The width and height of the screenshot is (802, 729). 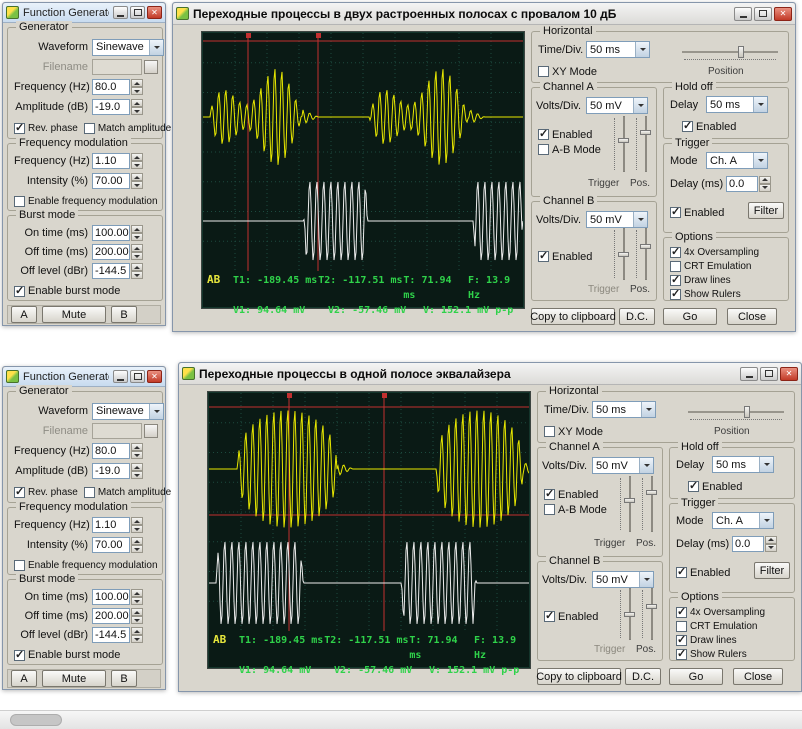 I want to click on ab-mode-checkbox: A-B Mode, so click(x=569, y=150).